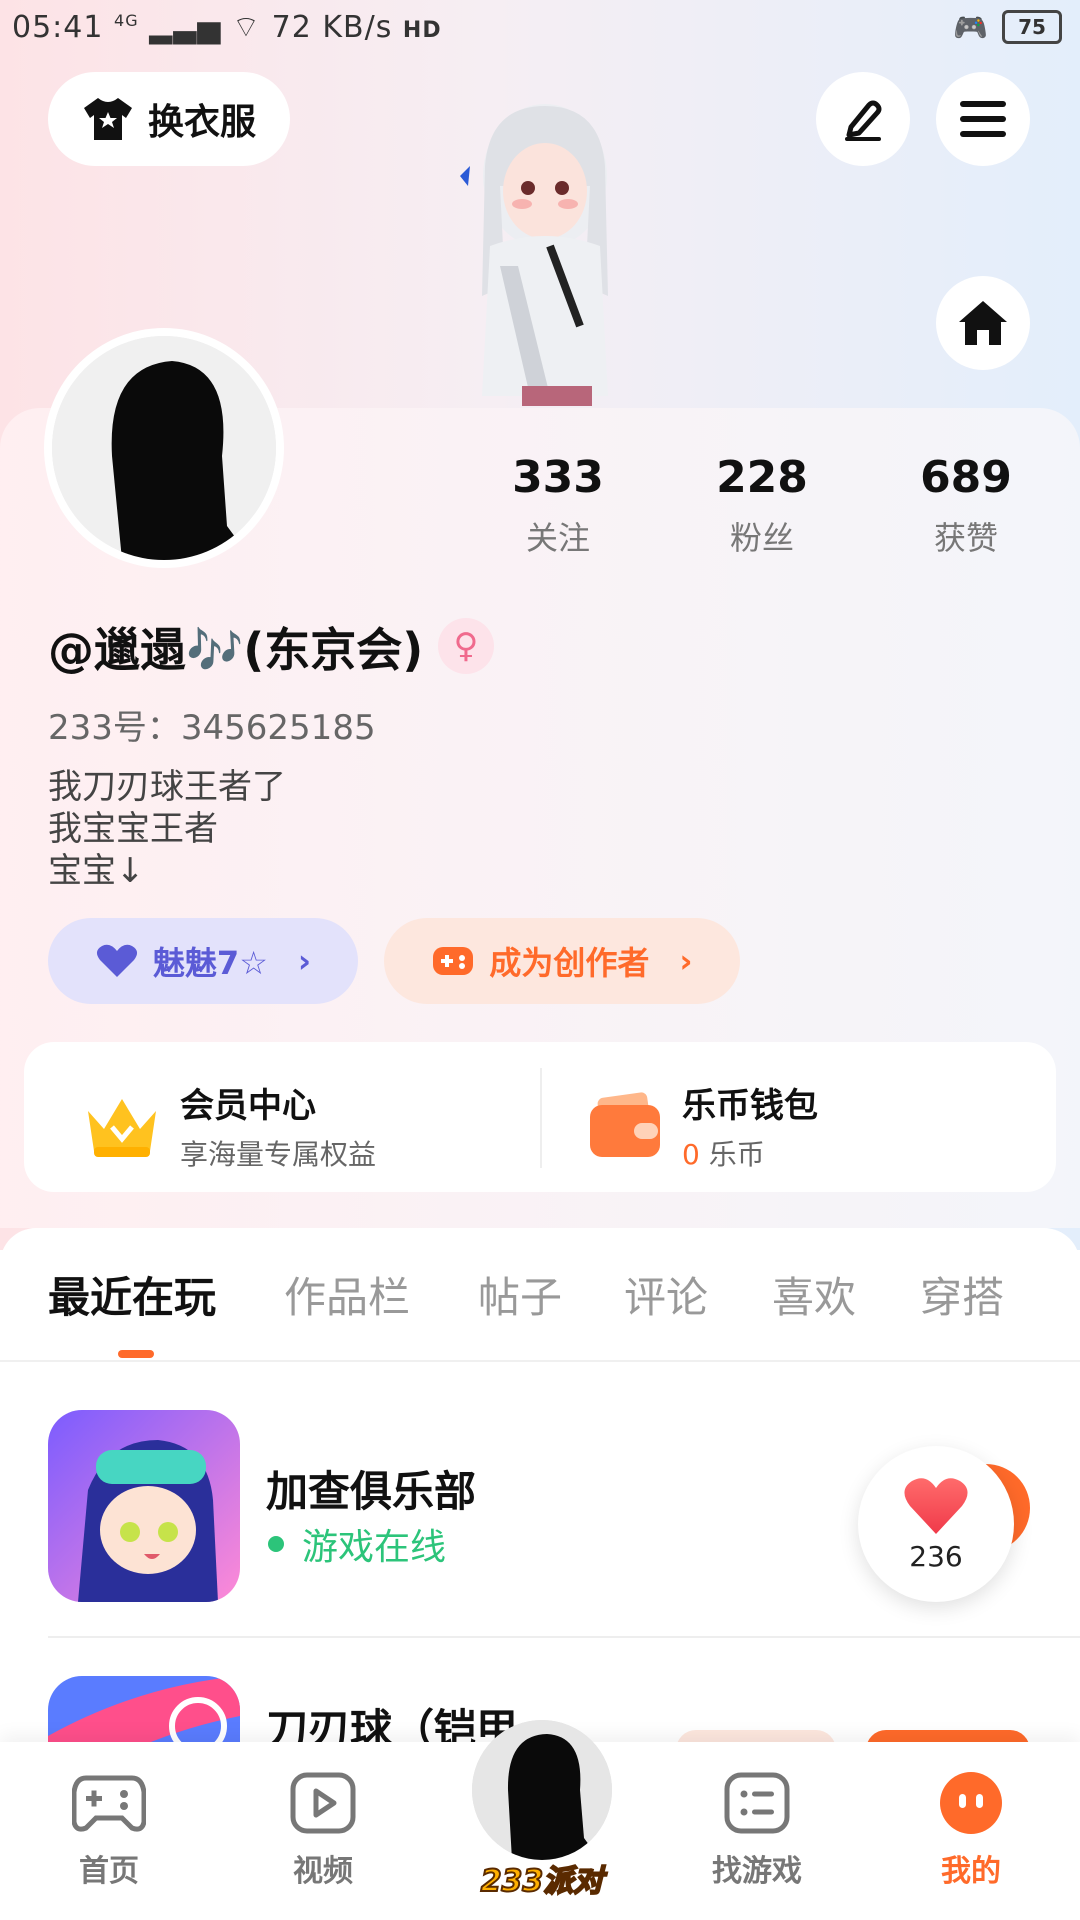  I want to click on wallet-title: 乐币钱包, so click(750, 1106).